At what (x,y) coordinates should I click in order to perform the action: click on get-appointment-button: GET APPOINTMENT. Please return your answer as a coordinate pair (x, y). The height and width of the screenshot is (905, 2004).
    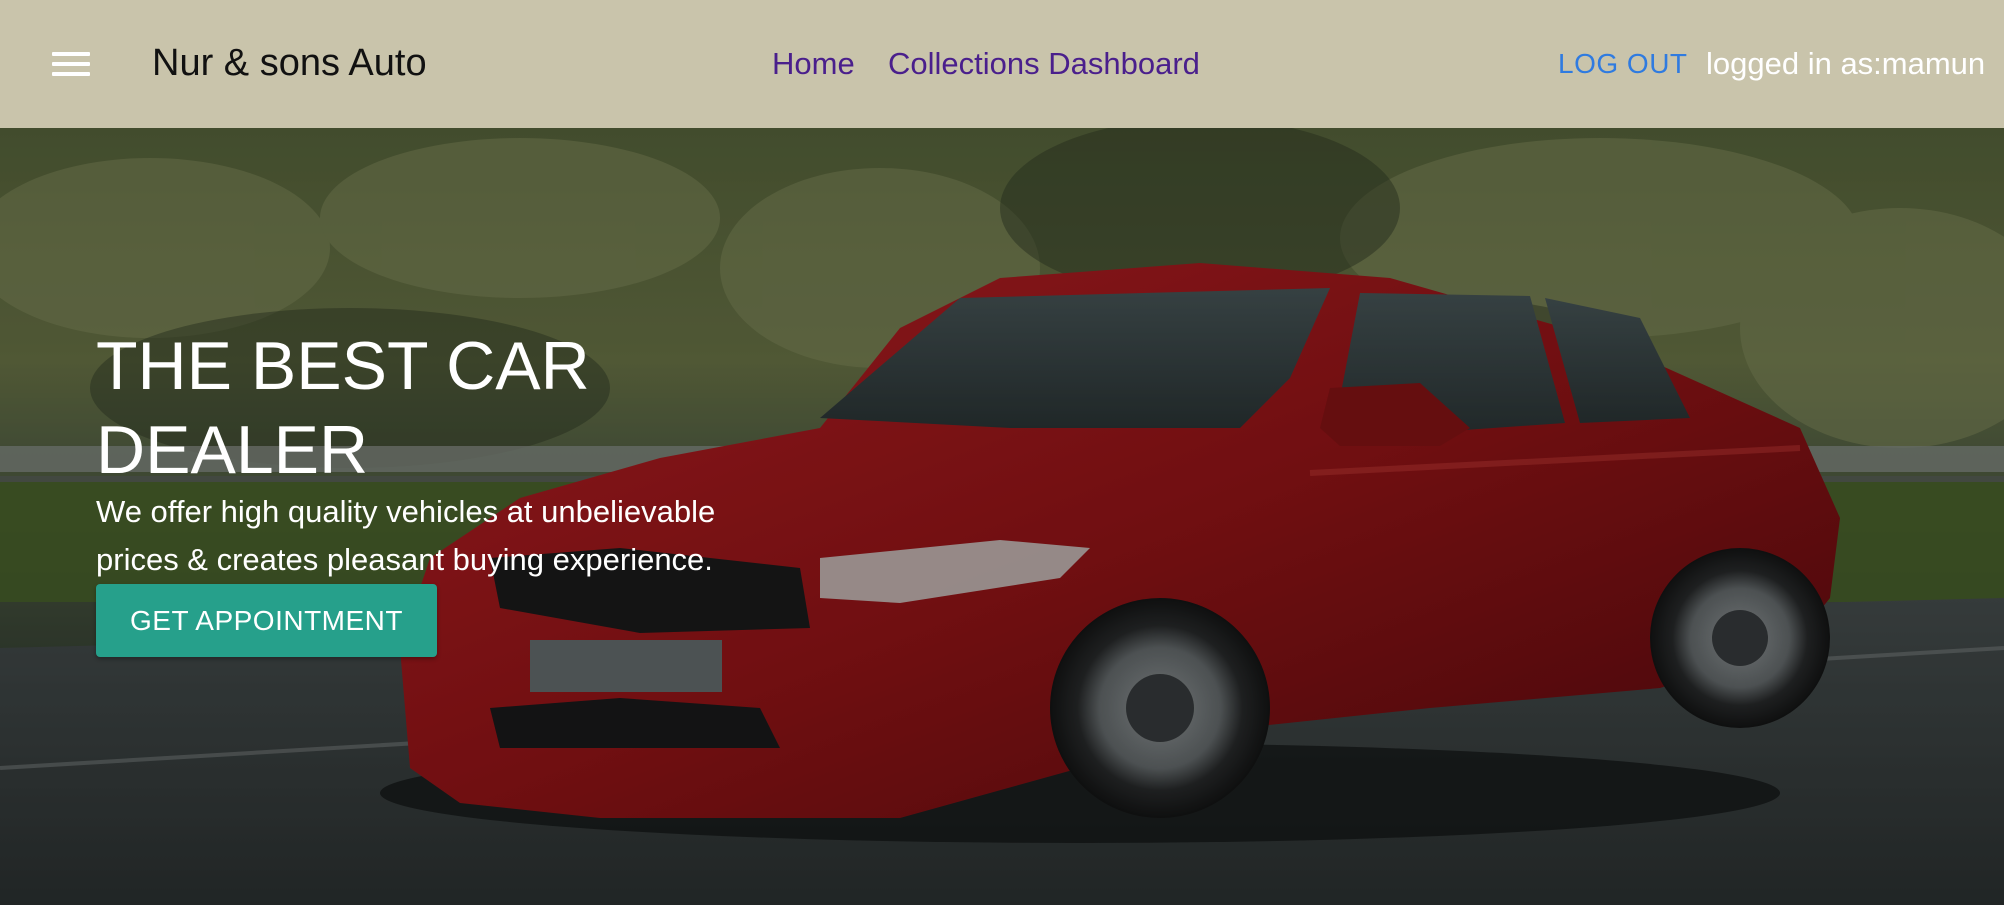
    Looking at the image, I should click on (266, 620).